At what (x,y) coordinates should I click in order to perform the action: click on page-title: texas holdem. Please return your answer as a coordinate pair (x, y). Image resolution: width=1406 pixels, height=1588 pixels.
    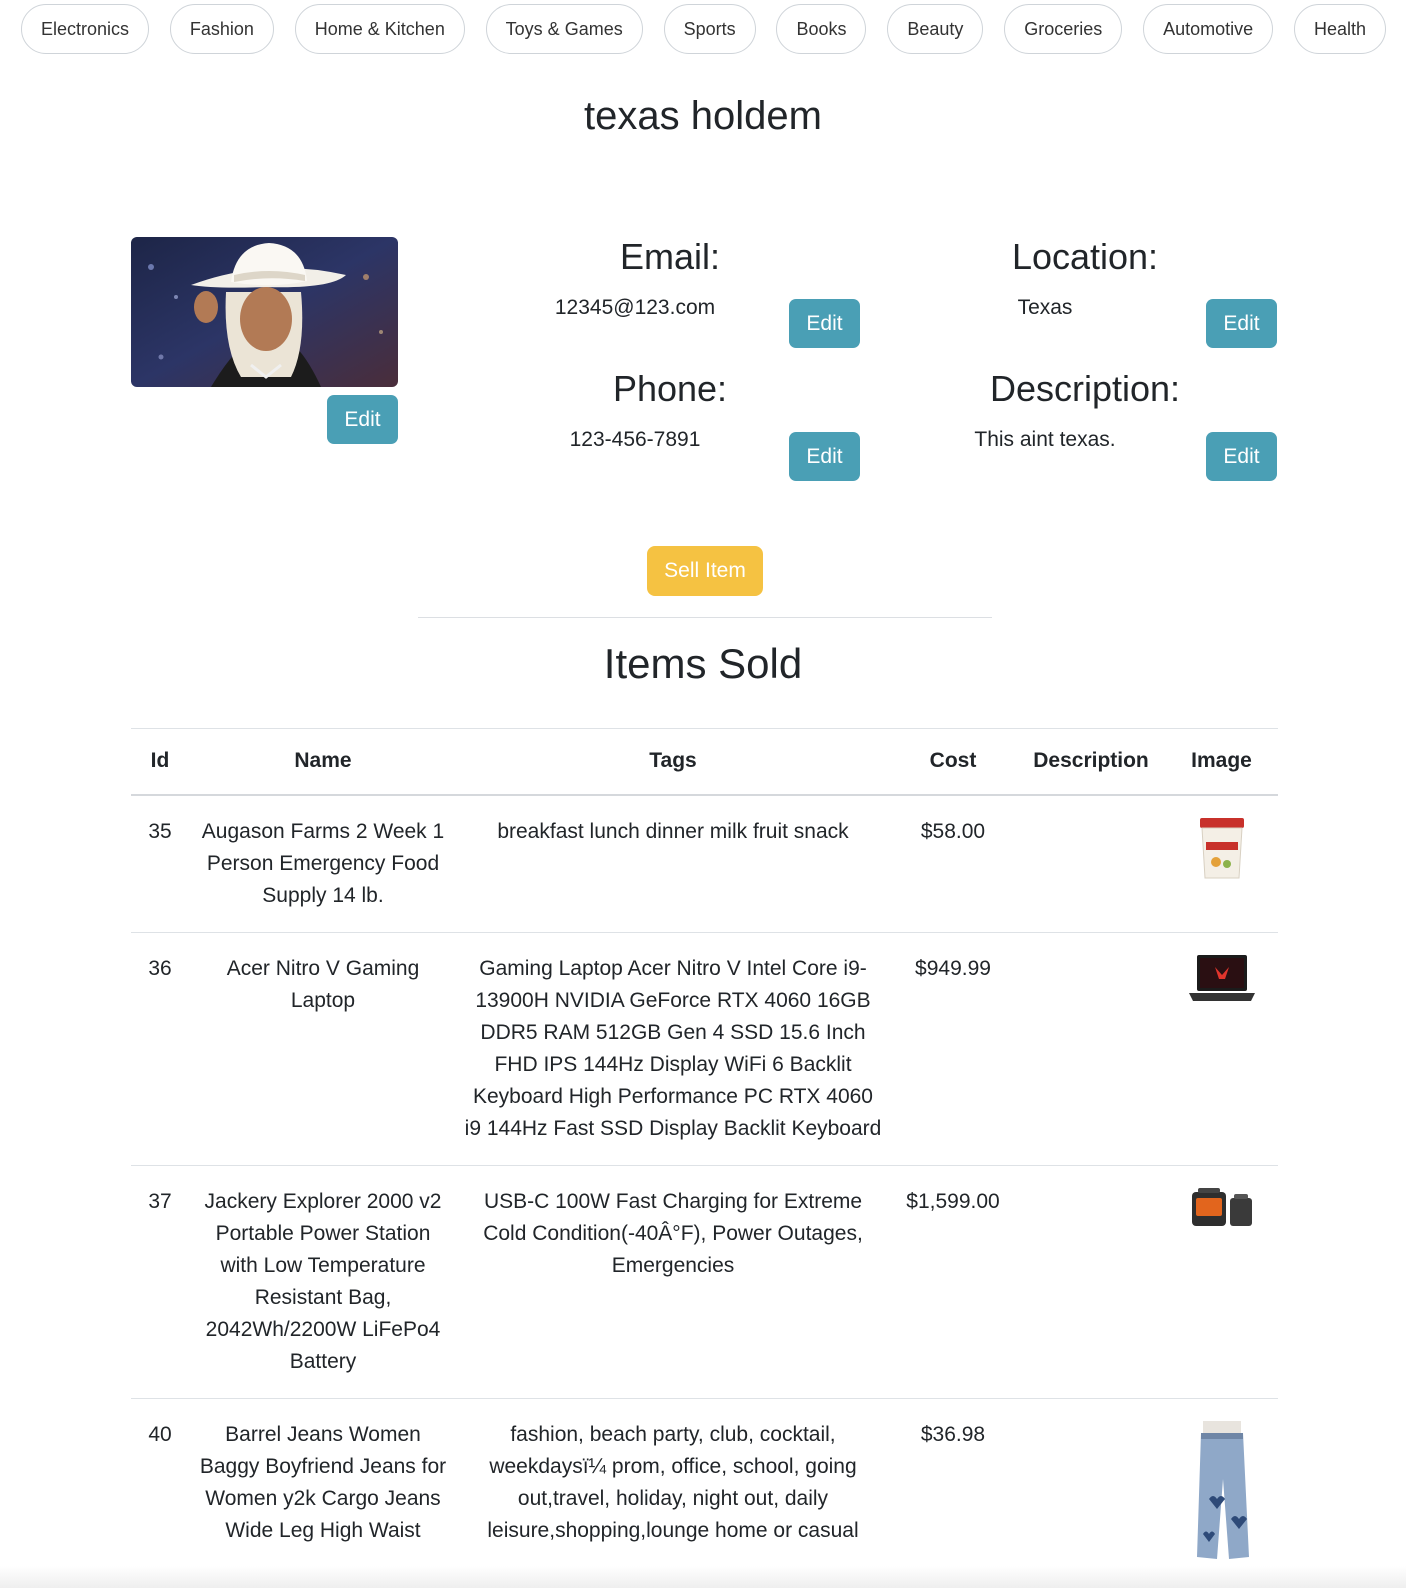
    Looking at the image, I should click on (703, 116).